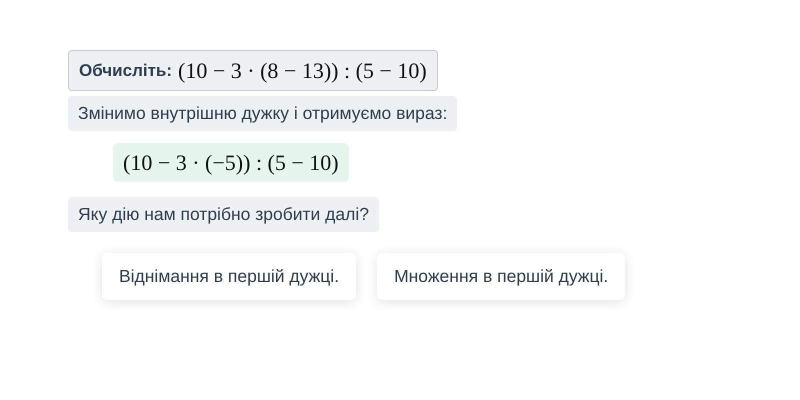 The height and width of the screenshot is (400, 800). What do you see at coordinates (302, 71) in the screenshot?
I see `math-expression: (10 − 3 · (8 − 13)) : (5 − 10)` at bounding box center [302, 71].